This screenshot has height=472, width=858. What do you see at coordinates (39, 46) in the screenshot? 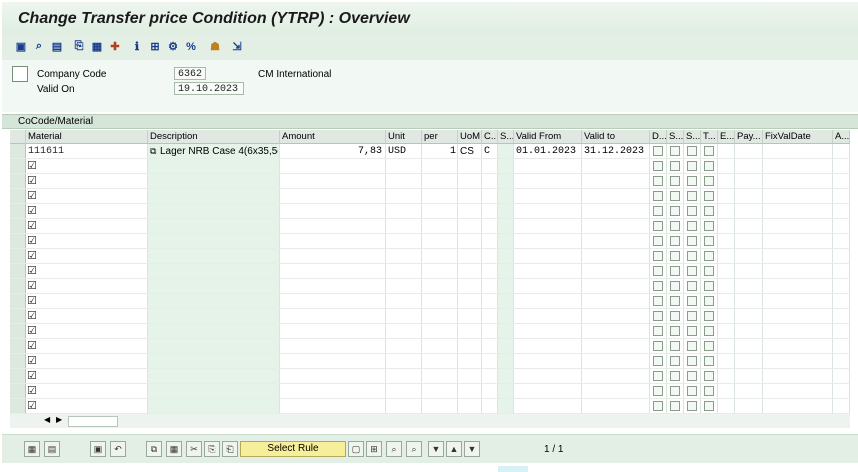
I see `find-icon: ⌕` at bounding box center [39, 46].